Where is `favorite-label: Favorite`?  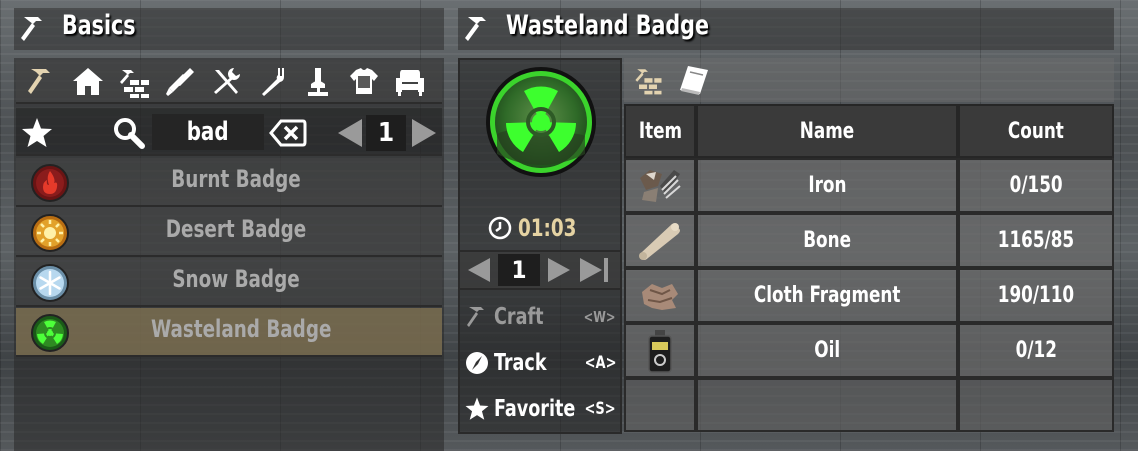 favorite-label: Favorite is located at coordinates (535, 409).